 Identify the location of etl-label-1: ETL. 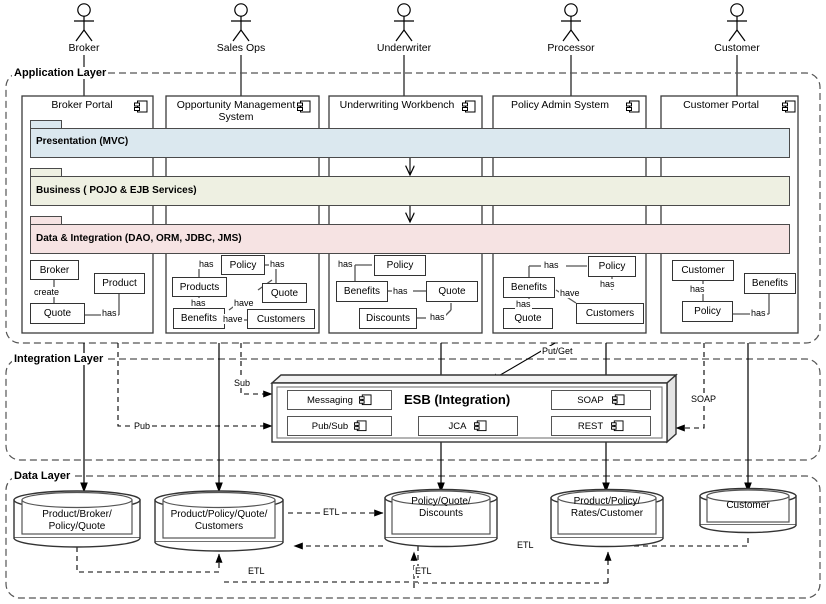
(331, 512).